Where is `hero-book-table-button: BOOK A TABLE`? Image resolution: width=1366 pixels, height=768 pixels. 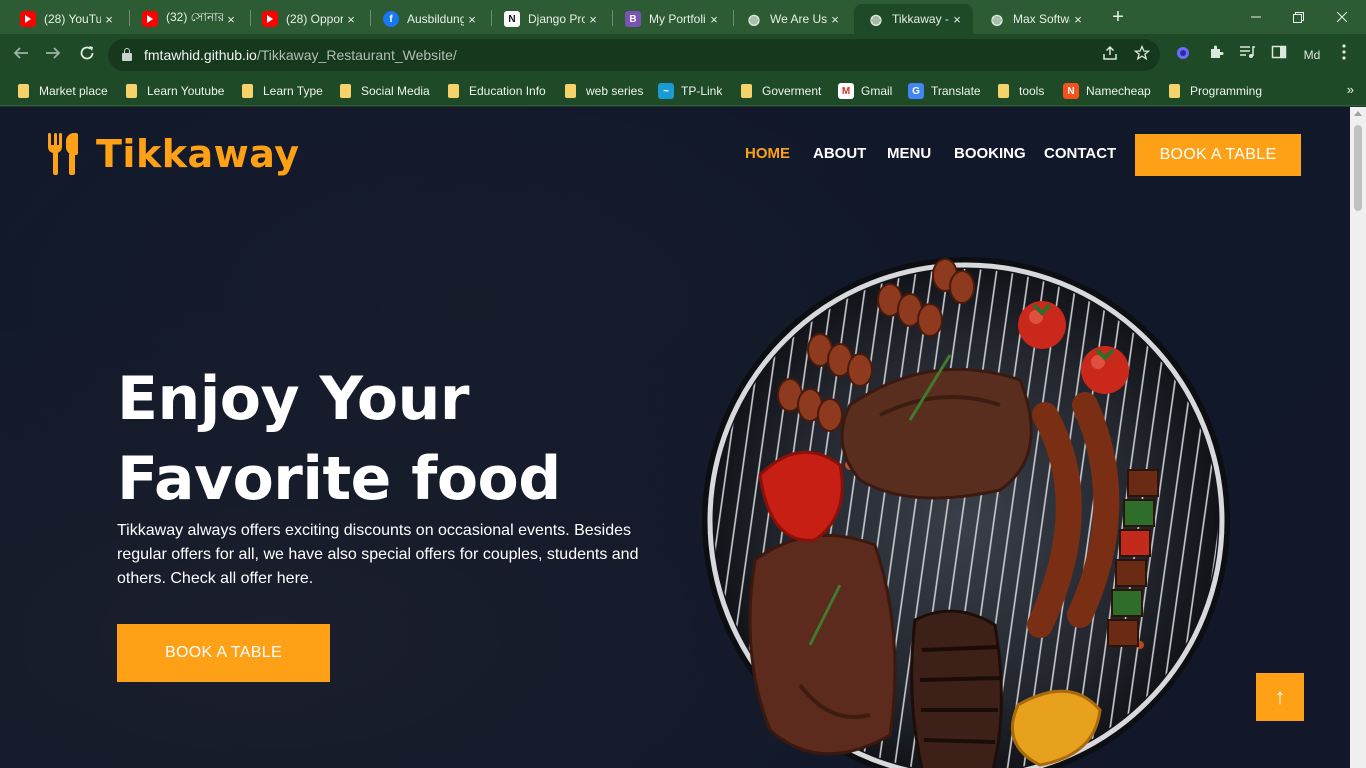 hero-book-table-button: BOOK A TABLE is located at coordinates (223, 653).